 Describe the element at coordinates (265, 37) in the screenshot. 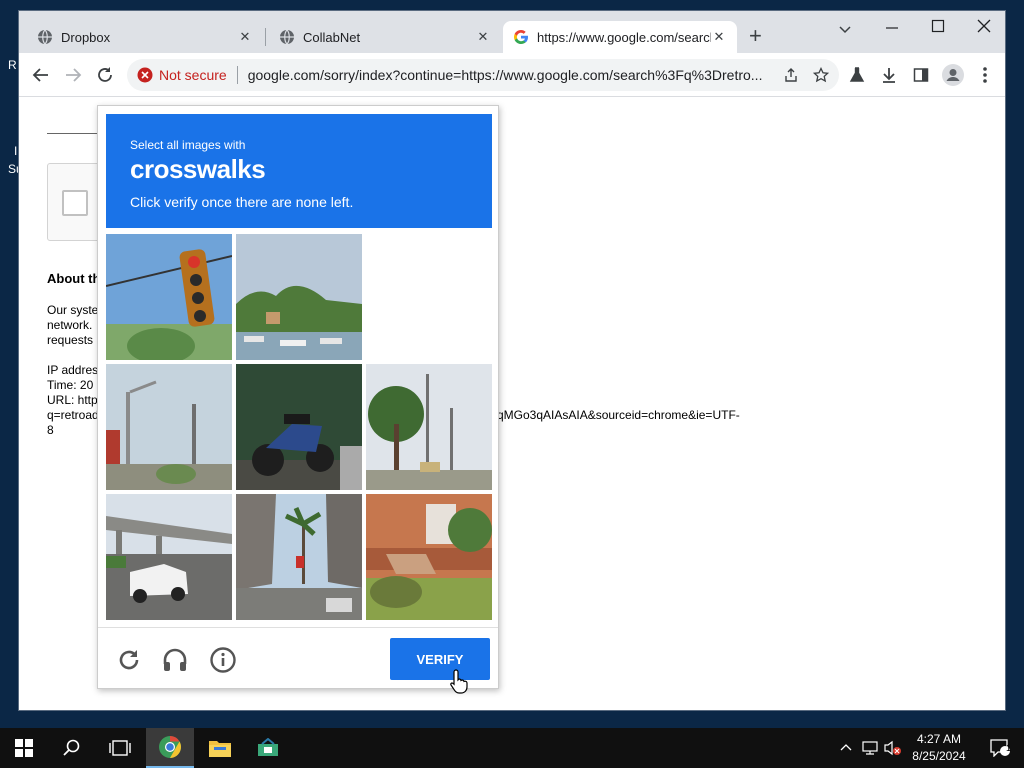

I see `tab-separator` at that location.